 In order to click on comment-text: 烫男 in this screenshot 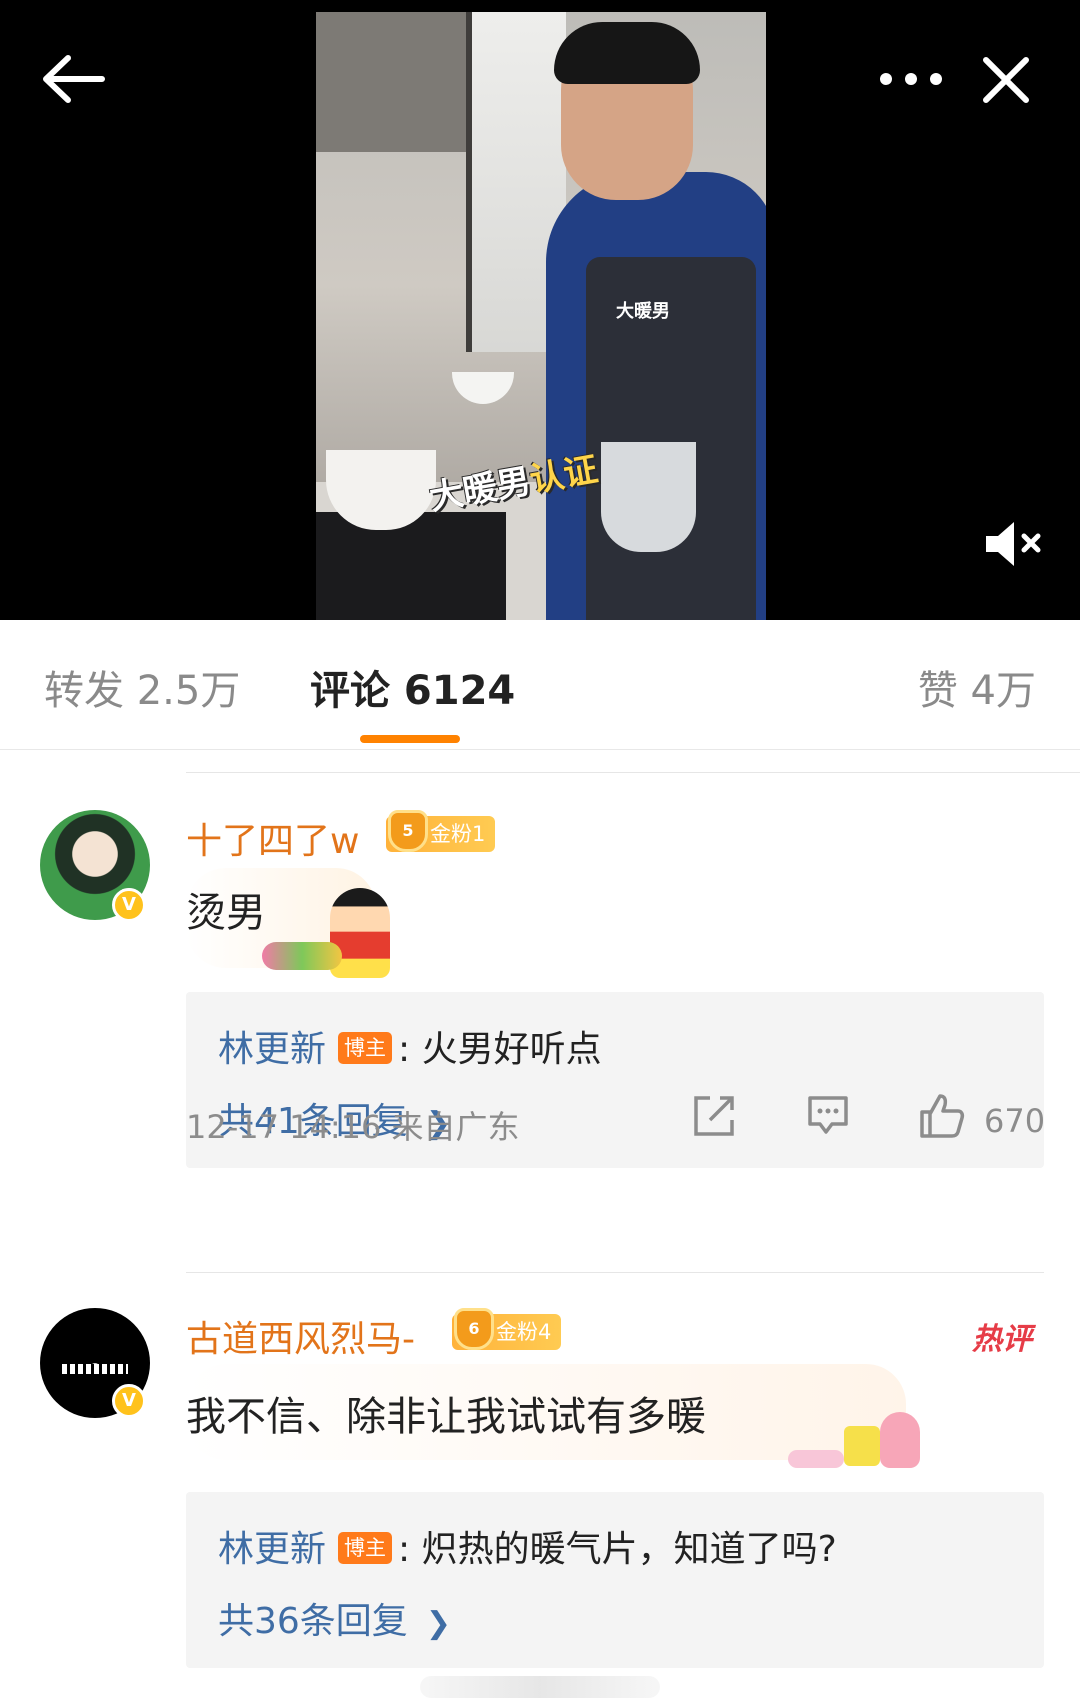, I will do `click(226, 913)`.